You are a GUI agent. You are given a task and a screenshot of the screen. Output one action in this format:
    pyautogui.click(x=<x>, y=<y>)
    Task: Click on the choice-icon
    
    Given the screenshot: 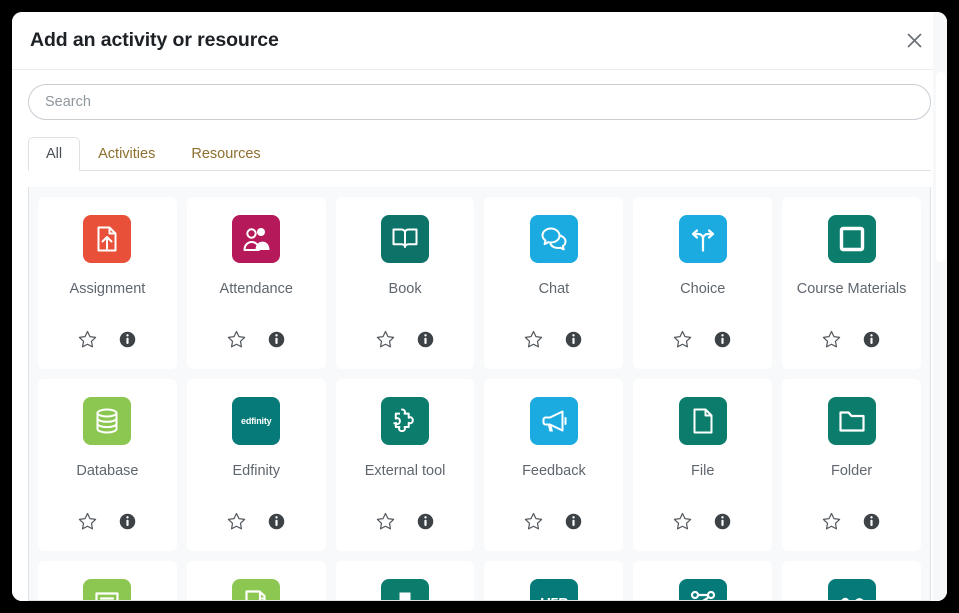 What is the action you would take?
    pyautogui.click(x=702, y=239)
    